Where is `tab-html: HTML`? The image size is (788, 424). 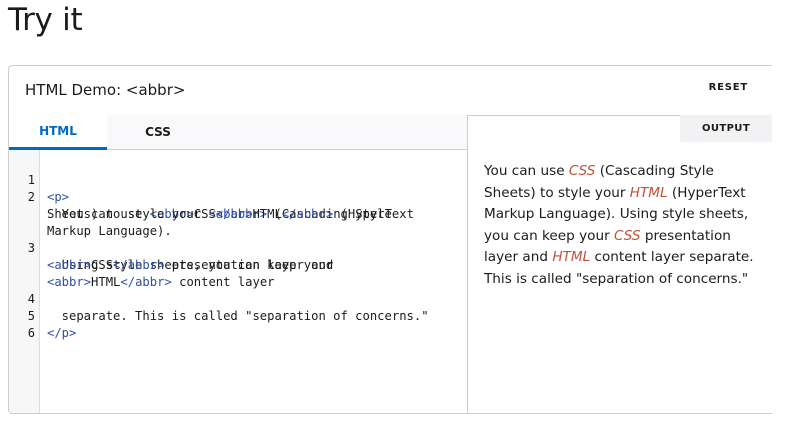
tab-html: HTML is located at coordinates (58, 132).